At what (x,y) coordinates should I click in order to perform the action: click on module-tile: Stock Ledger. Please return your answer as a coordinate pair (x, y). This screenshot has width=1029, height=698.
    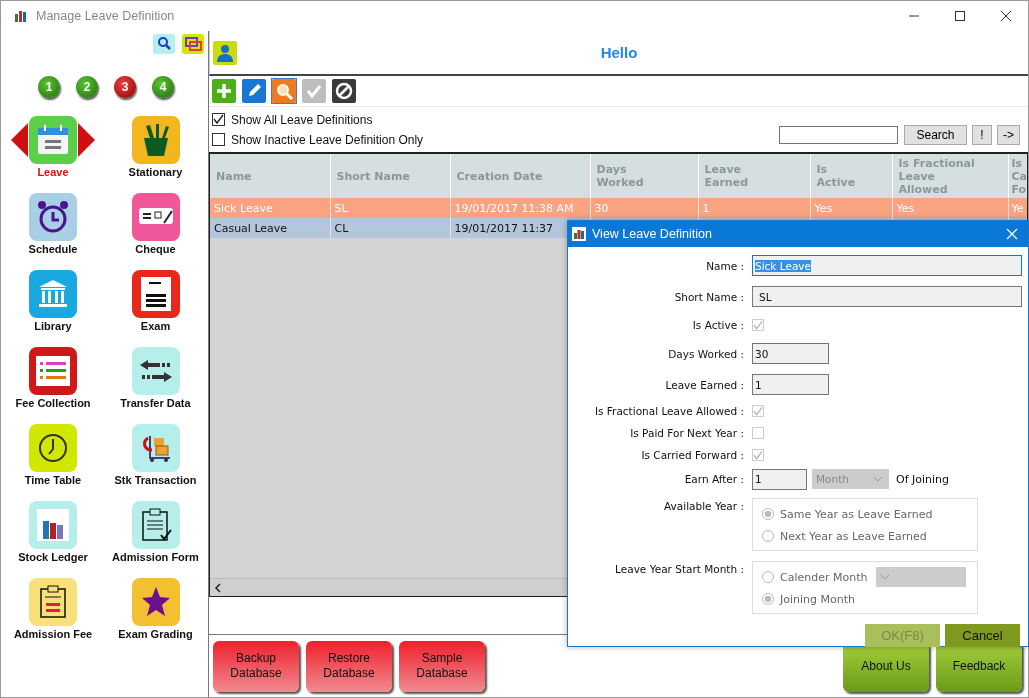
    Looking at the image, I should click on (53, 539).